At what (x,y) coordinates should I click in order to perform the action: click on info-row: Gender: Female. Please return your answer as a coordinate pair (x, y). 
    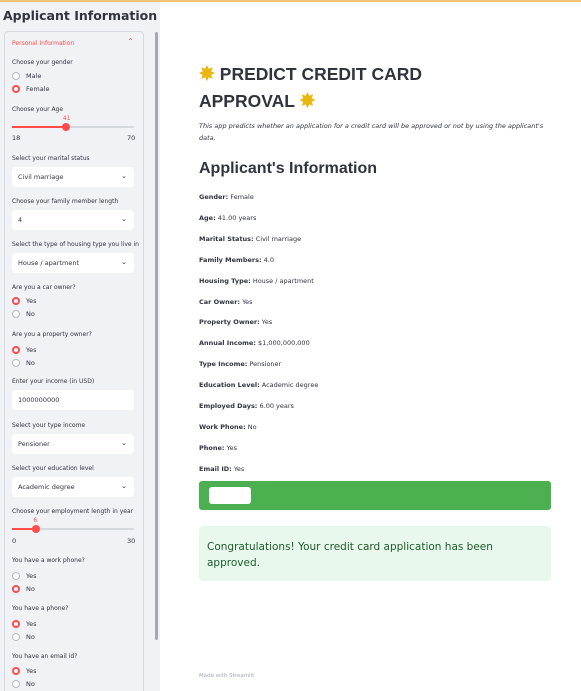
    Looking at the image, I should click on (226, 197).